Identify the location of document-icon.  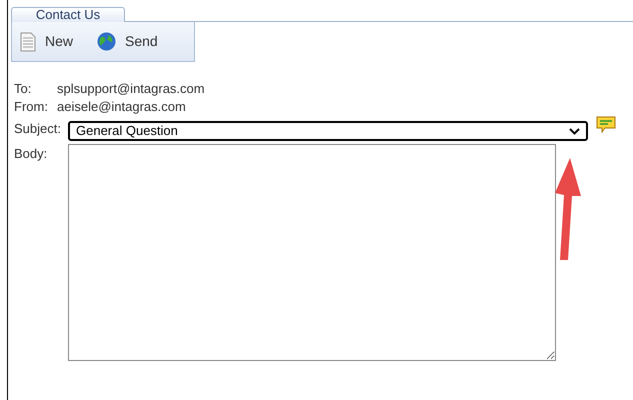
(28, 42).